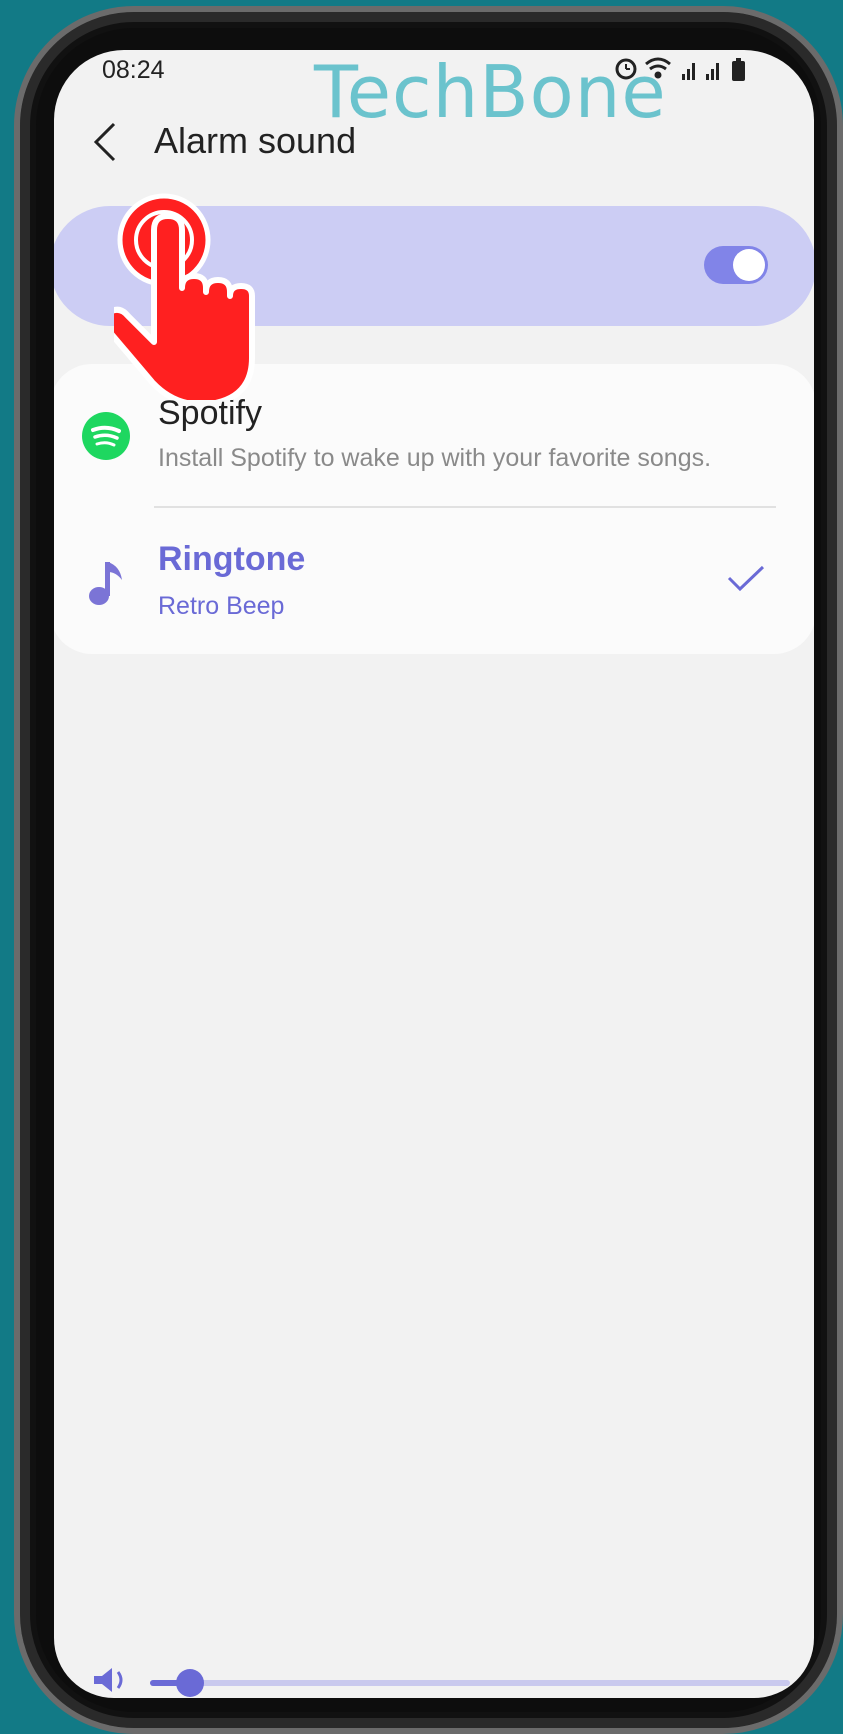 Image resolution: width=843 pixels, height=1734 pixels. Describe the element at coordinates (133, 70) in the screenshot. I see `status-time: 08:24` at that location.